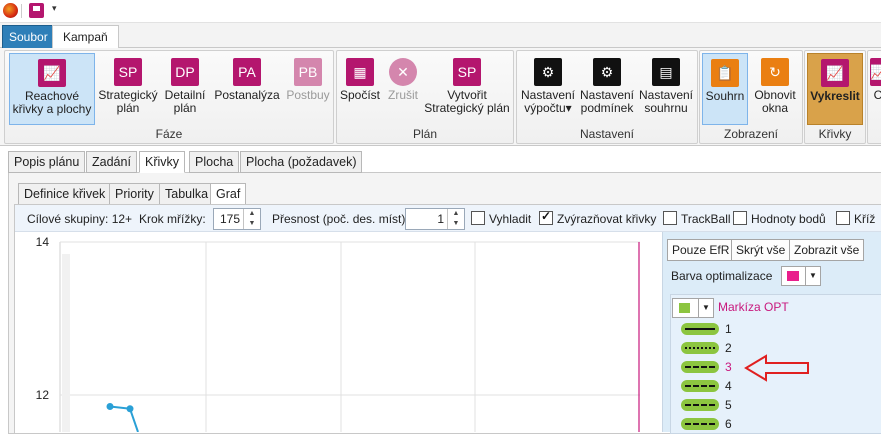 This screenshot has width=881, height=435. Describe the element at coordinates (187, 194) in the screenshot. I see `tab-tabulka: Tabulka` at that location.